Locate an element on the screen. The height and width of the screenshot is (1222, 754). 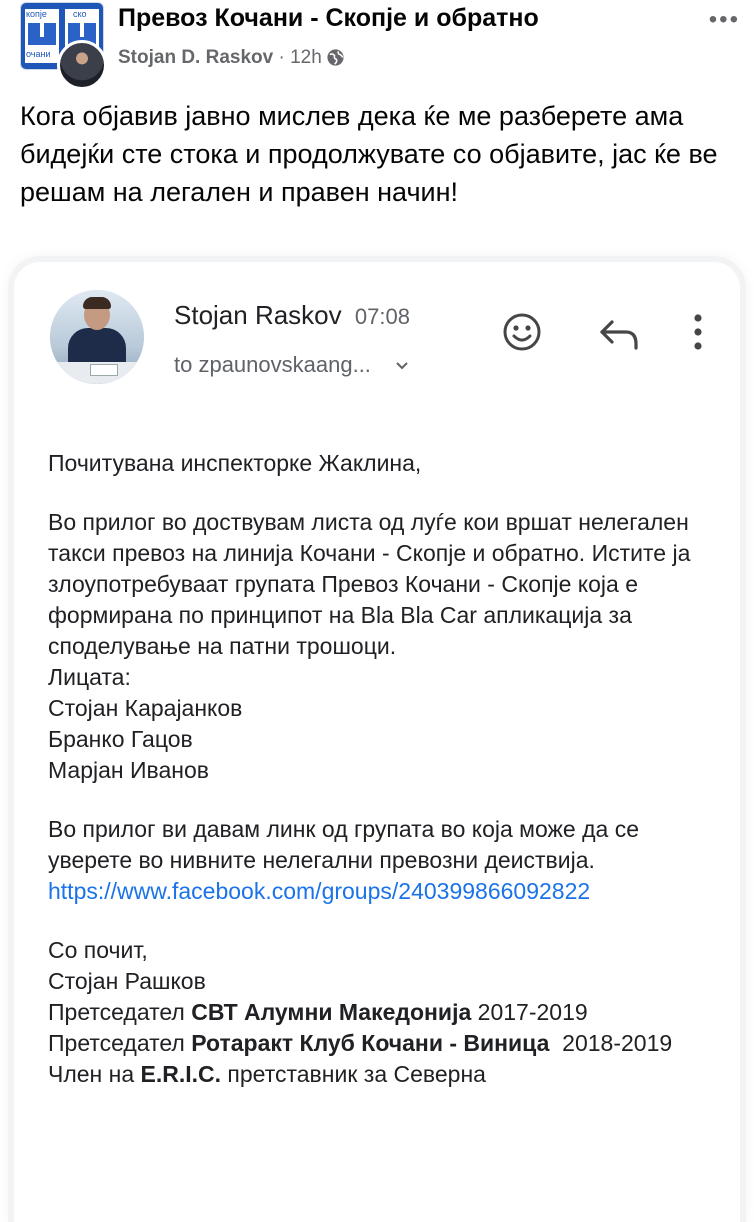
signature-name: Стојан Рашков is located at coordinates (127, 981).